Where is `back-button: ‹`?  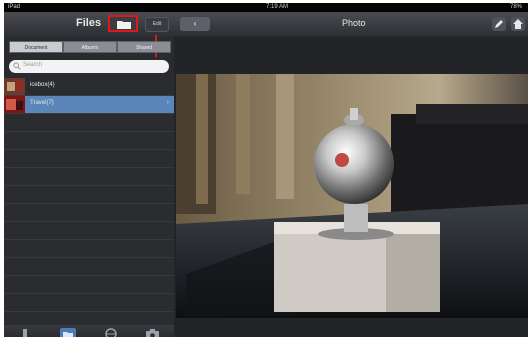
back-button: ‹ is located at coordinates (195, 24).